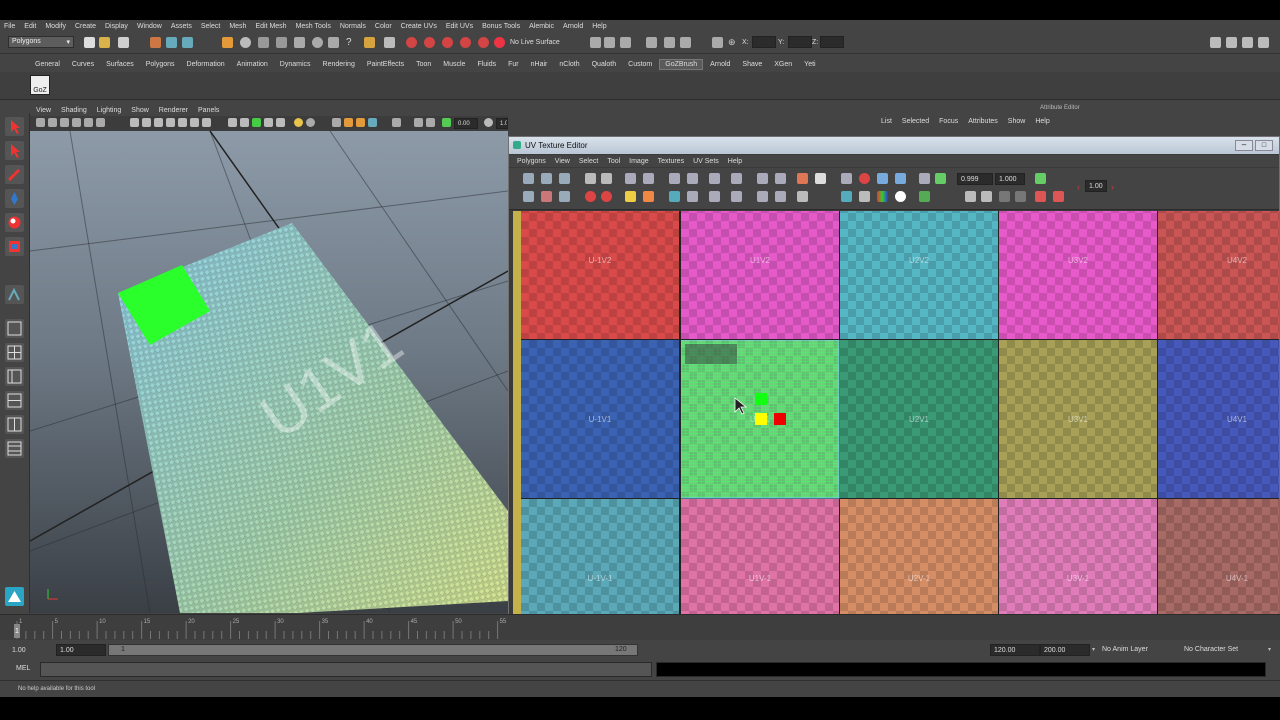 The width and height of the screenshot is (1280, 720). What do you see at coordinates (975, 179) in the screenshot?
I see `exposure-value-field: 0.999` at bounding box center [975, 179].